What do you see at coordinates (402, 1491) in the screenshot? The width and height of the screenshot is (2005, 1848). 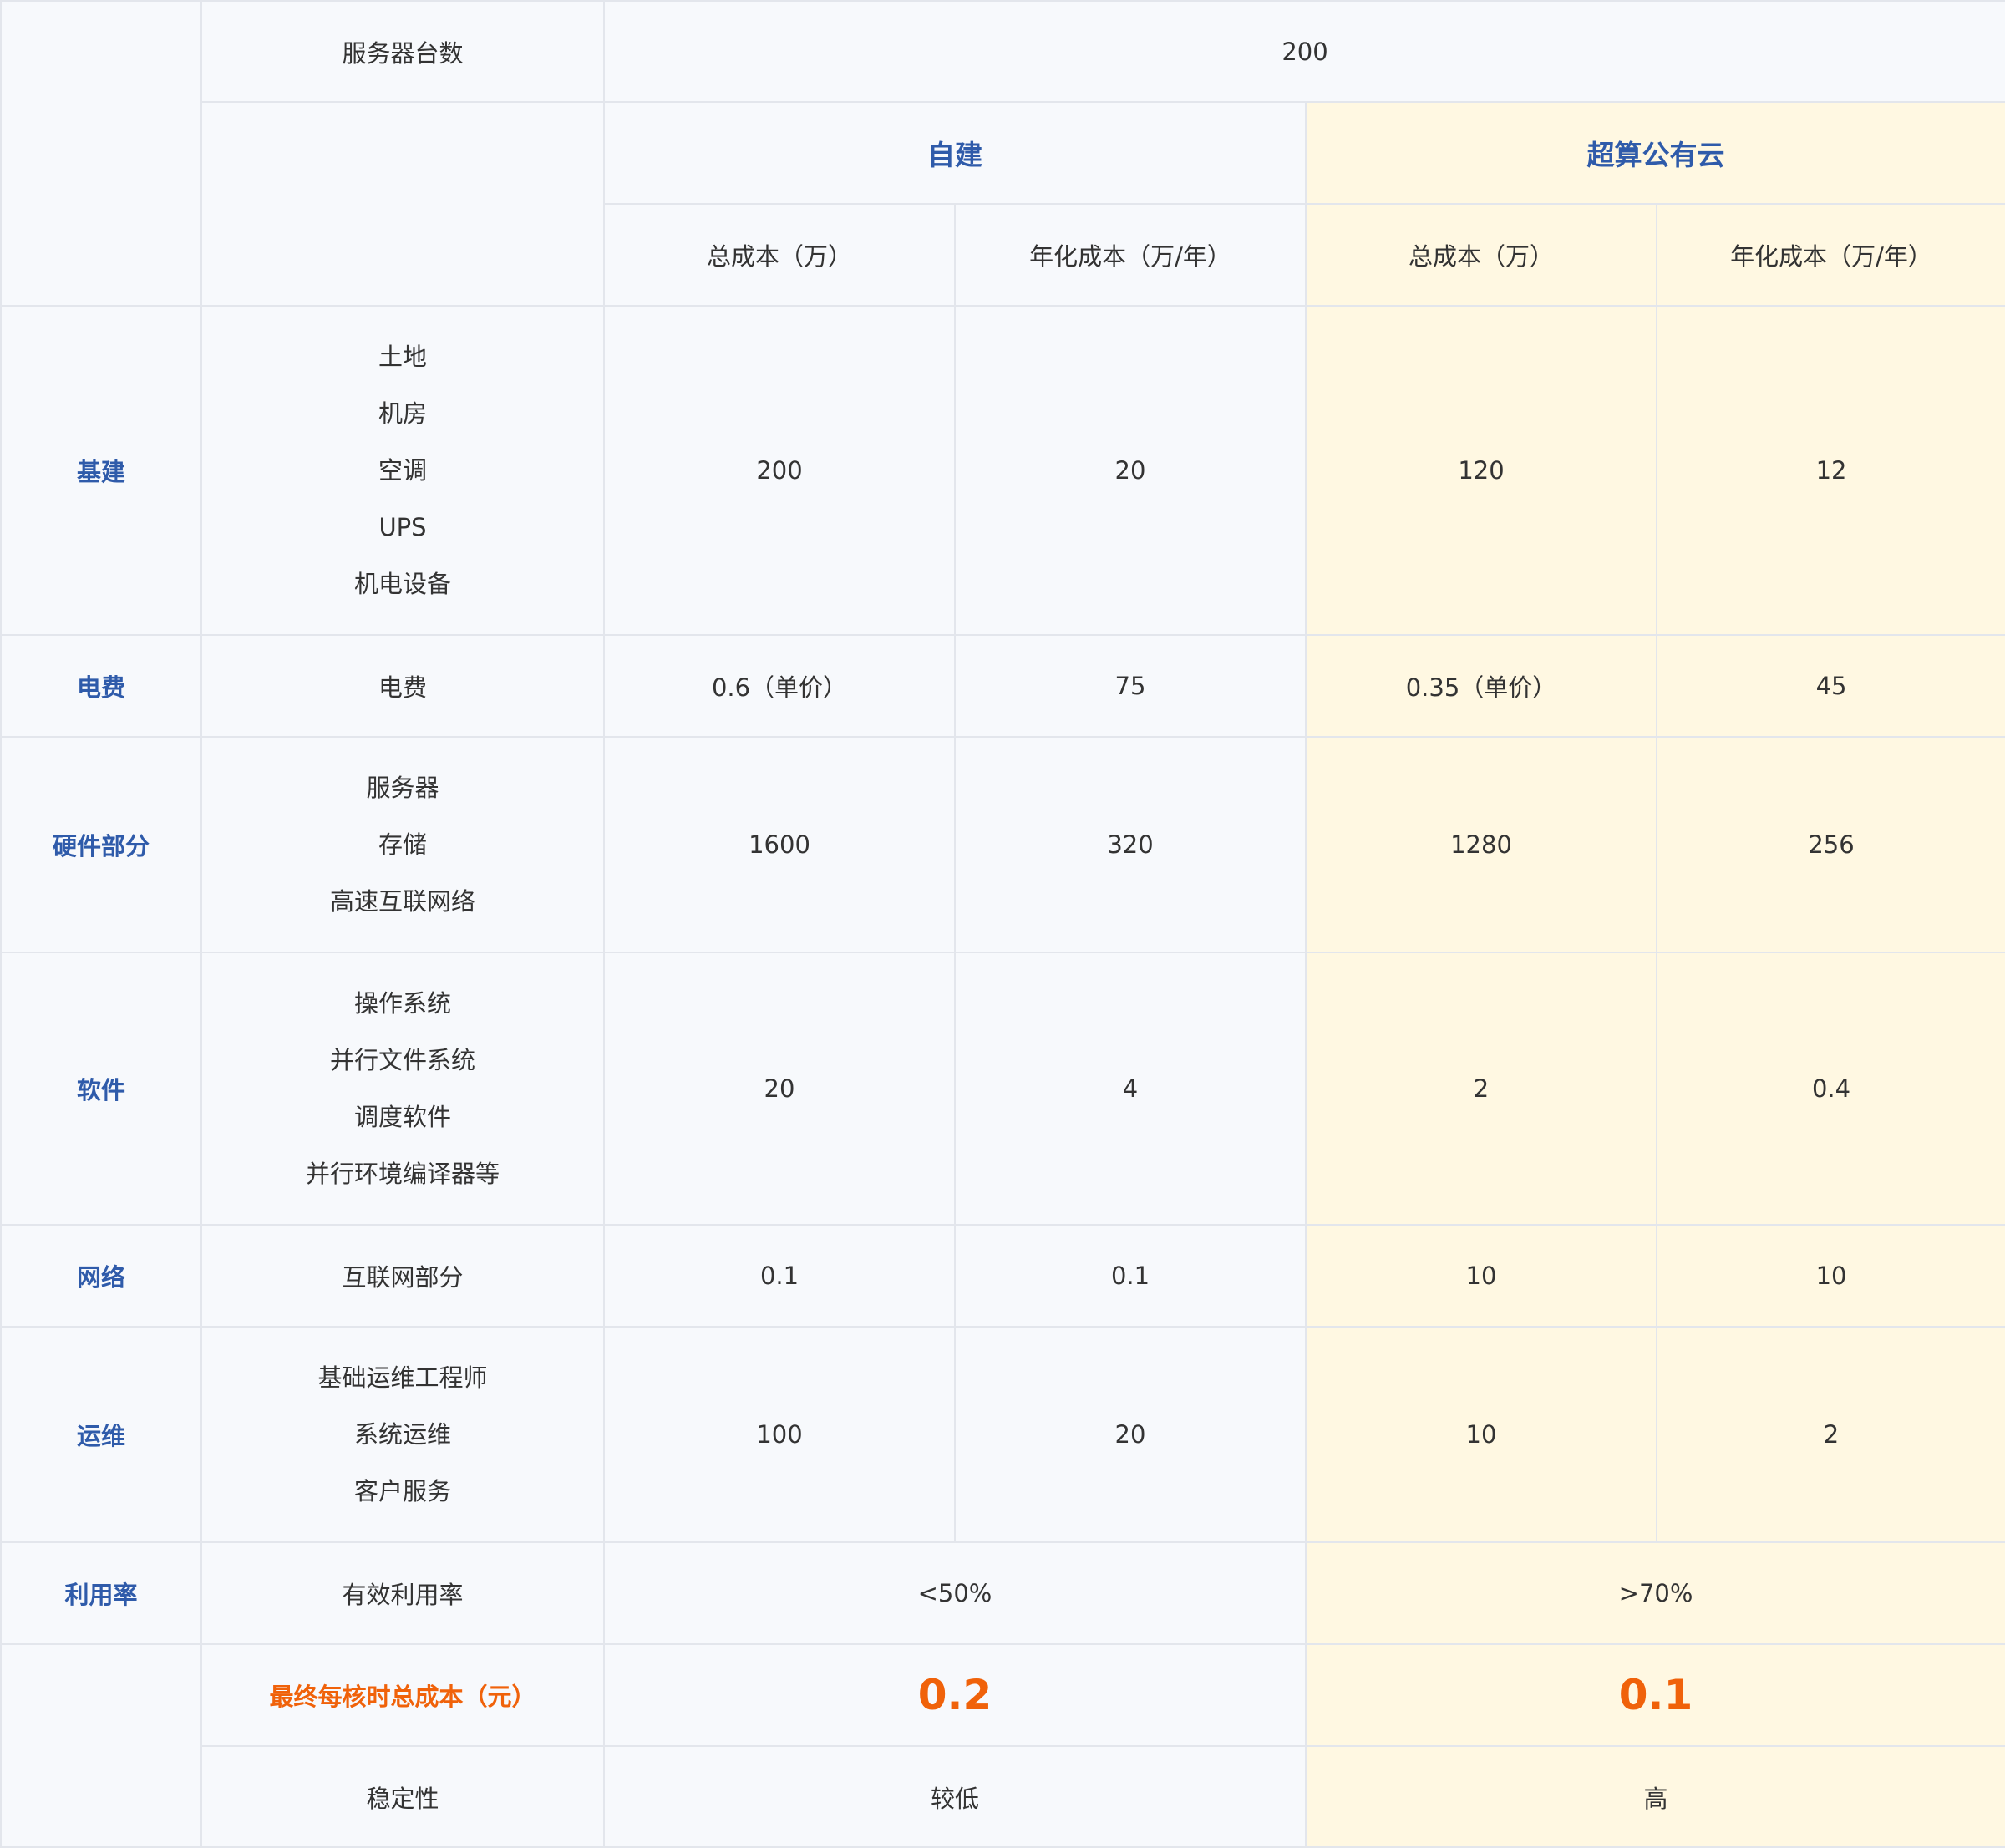 I see `item-text: 客户服务` at bounding box center [402, 1491].